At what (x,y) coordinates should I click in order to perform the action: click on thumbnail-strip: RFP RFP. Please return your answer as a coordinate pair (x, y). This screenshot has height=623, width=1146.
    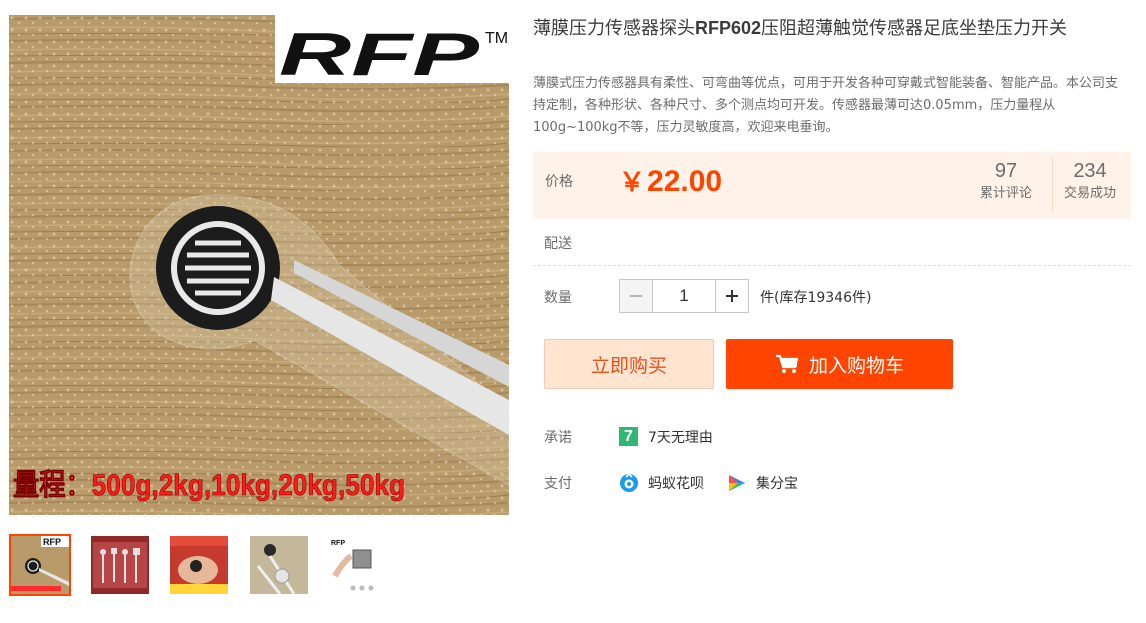
    Looking at the image, I should click on (259, 568).